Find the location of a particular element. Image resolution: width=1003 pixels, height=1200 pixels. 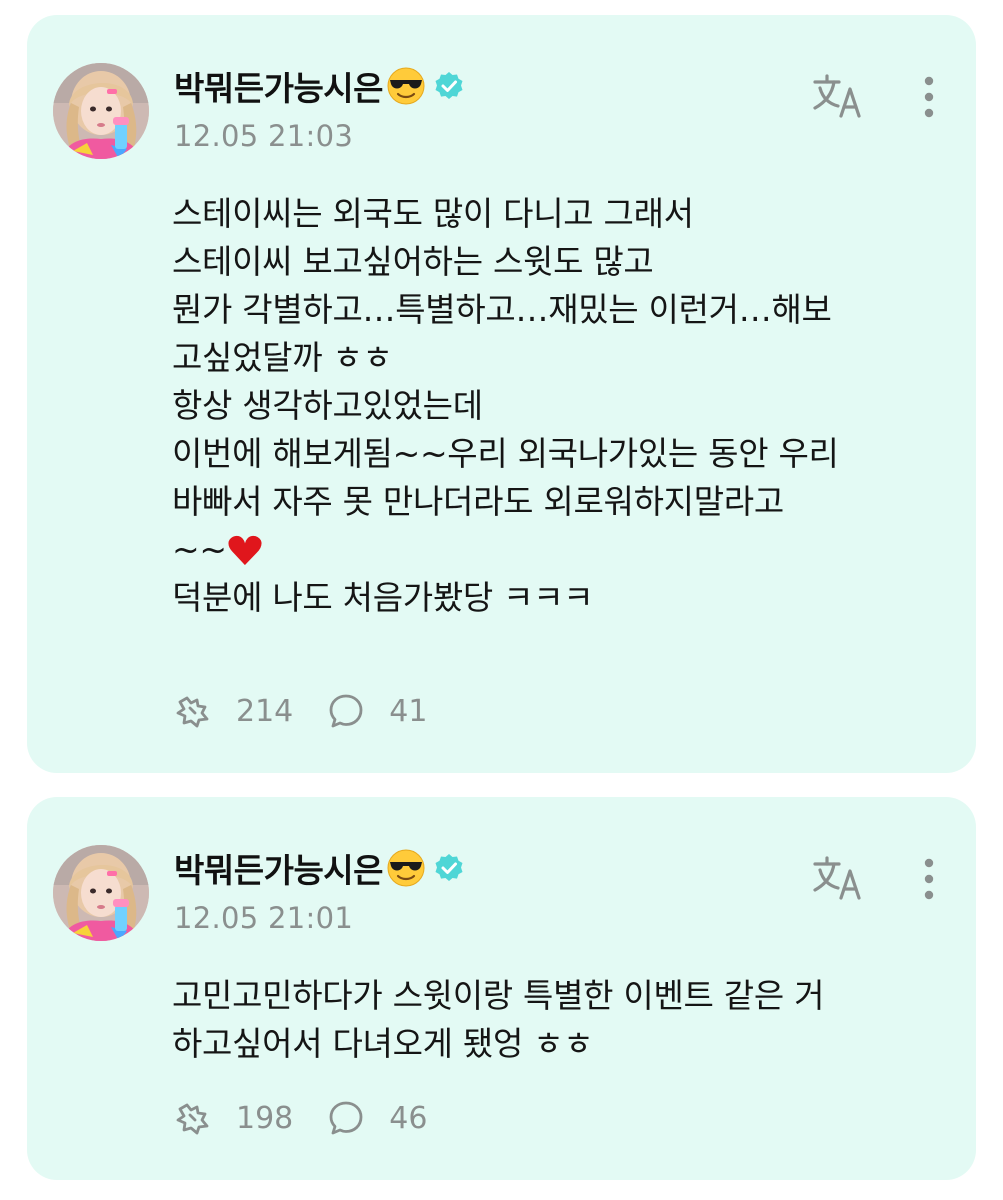

like-count: 198 is located at coordinates (265, 1118).